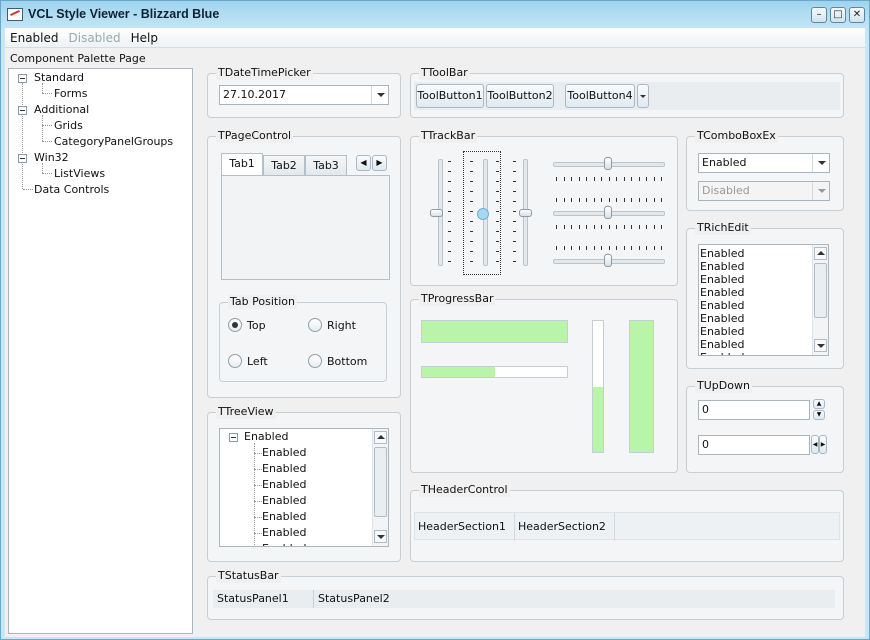 The width and height of the screenshot is (870, 640). I want to click on tree-node-data-controls: Data Controls, so click(71, 189).